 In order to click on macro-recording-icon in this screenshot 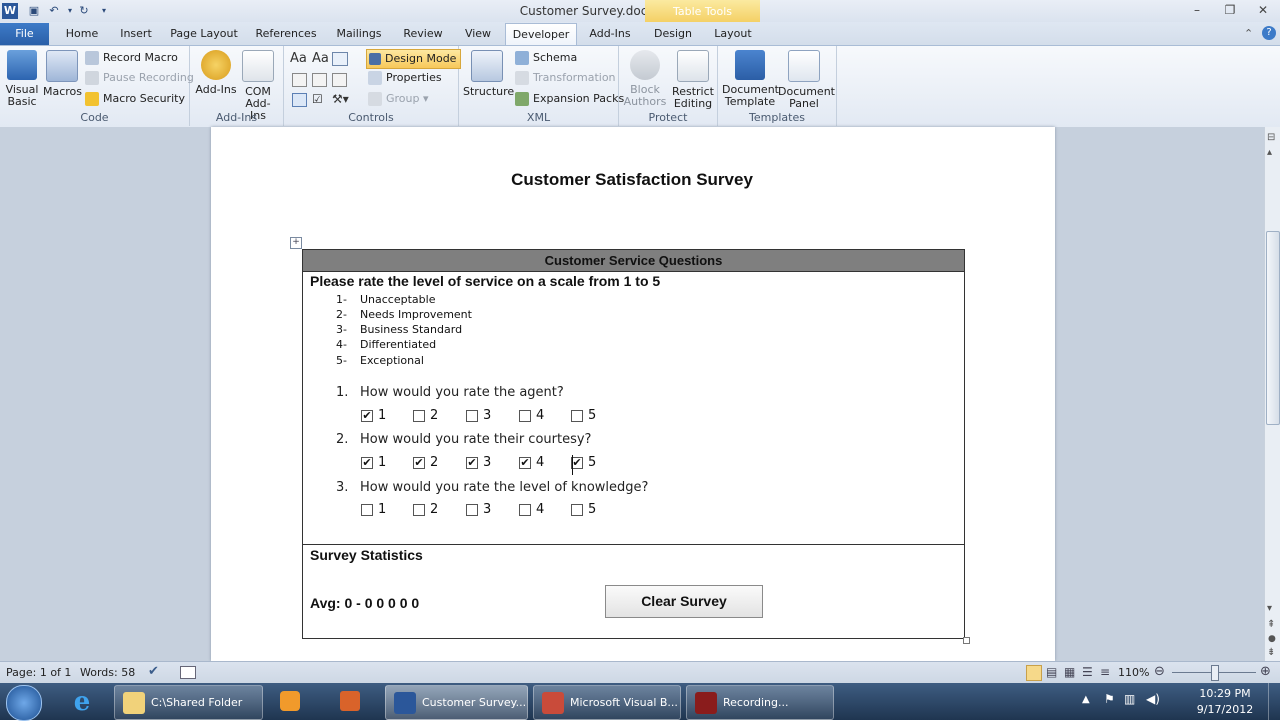, I will do `click(188, 672)`.